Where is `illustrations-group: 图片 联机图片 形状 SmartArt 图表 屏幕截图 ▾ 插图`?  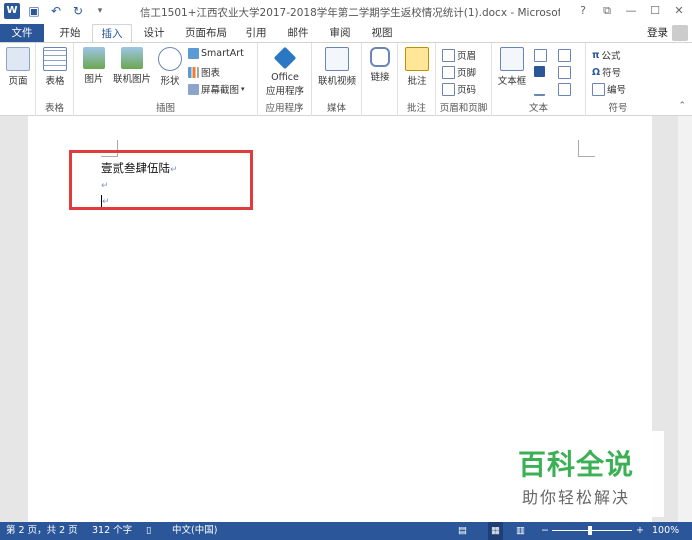
illustrations-group: 图片 联机图片 形状 SmartArt 图表 屏幕截图 ▾ 插图 is located at coordinates (166, 79).